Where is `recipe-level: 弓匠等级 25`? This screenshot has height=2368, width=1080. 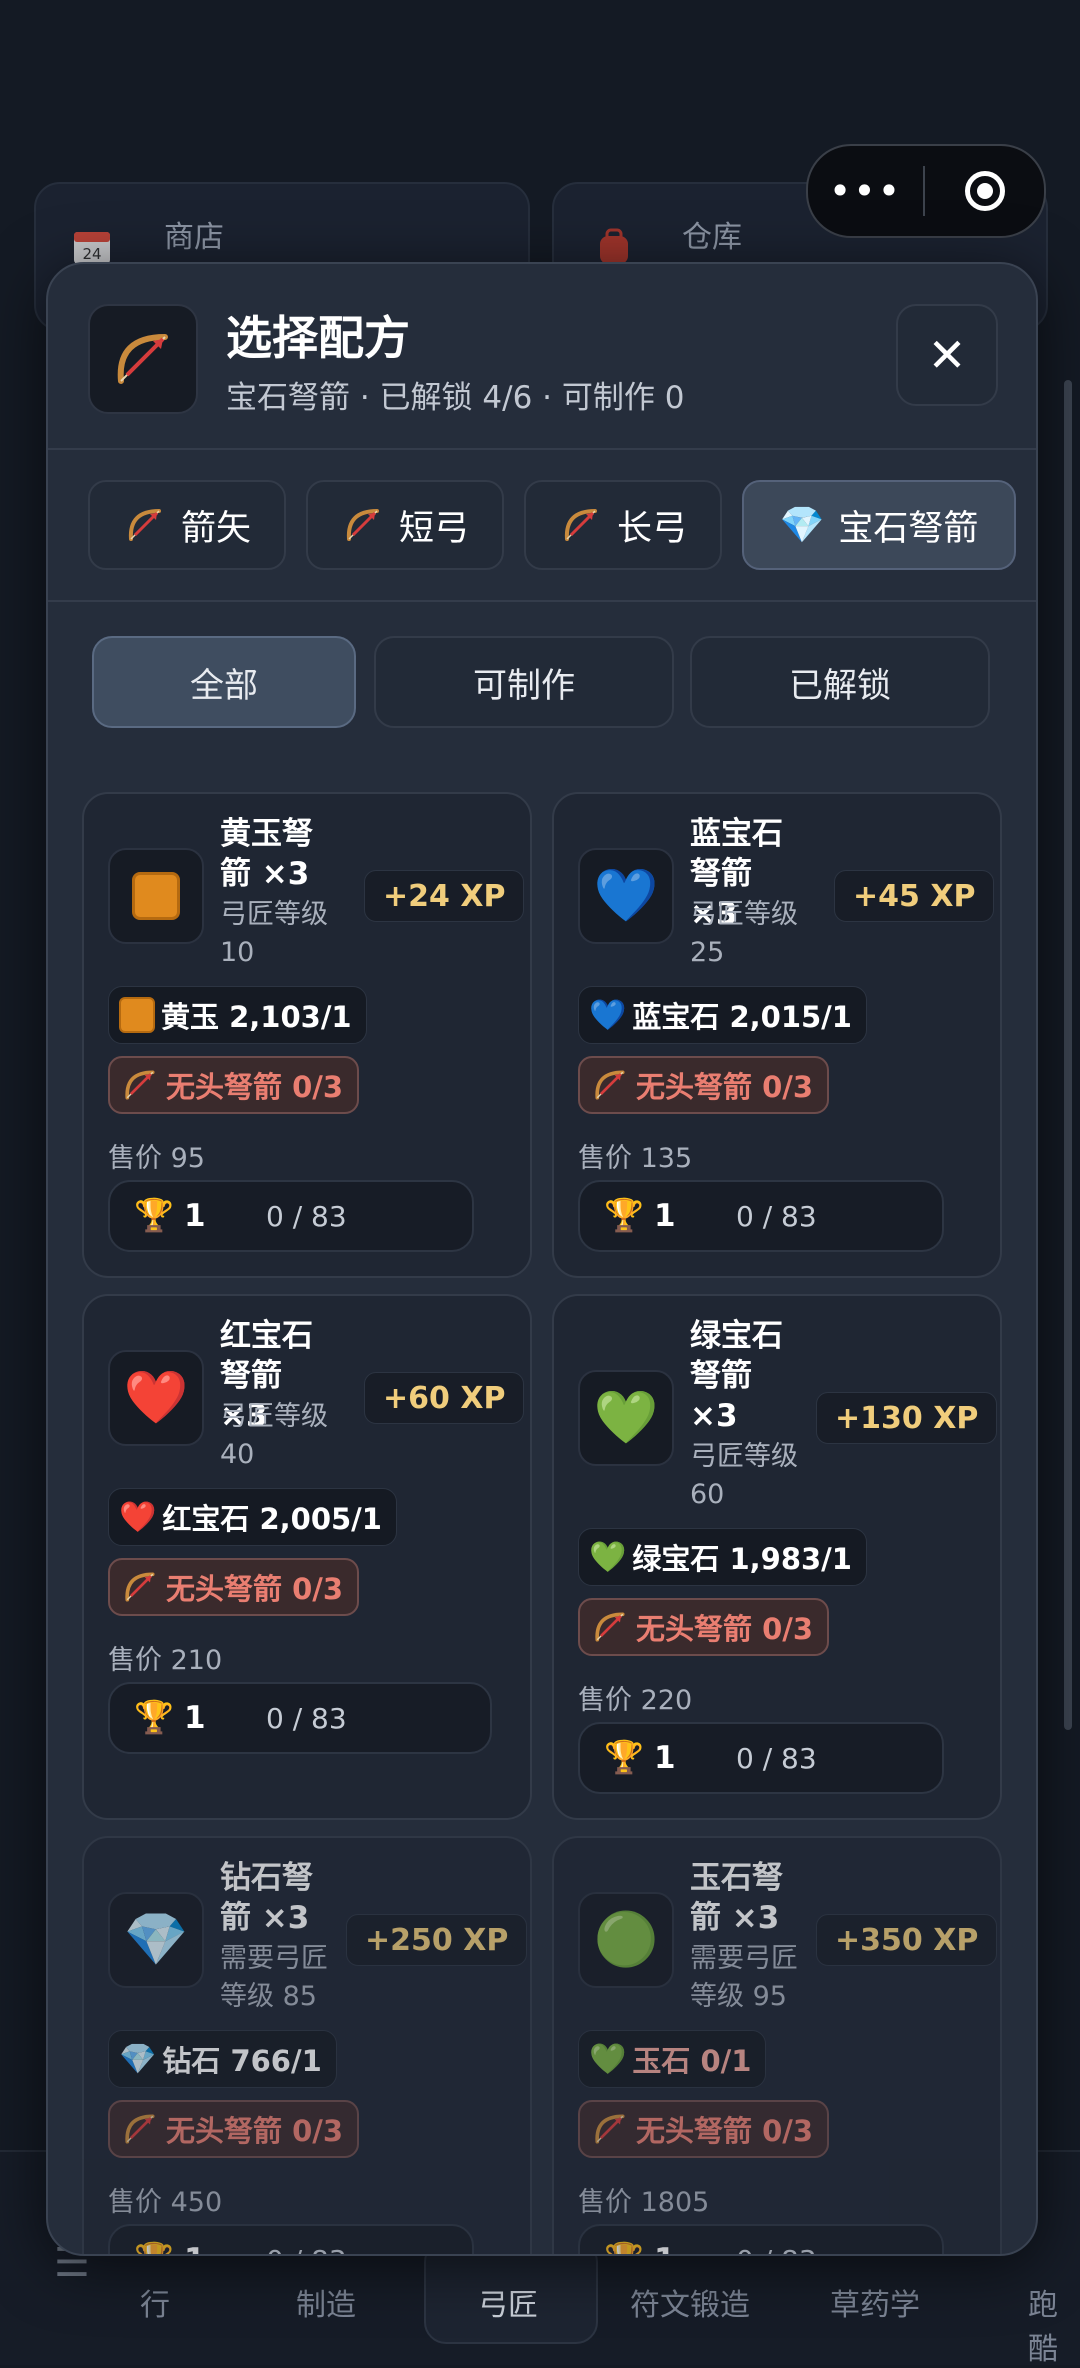
recipe-level: 弓匠等级 25 is located at coordinates (744, 933).